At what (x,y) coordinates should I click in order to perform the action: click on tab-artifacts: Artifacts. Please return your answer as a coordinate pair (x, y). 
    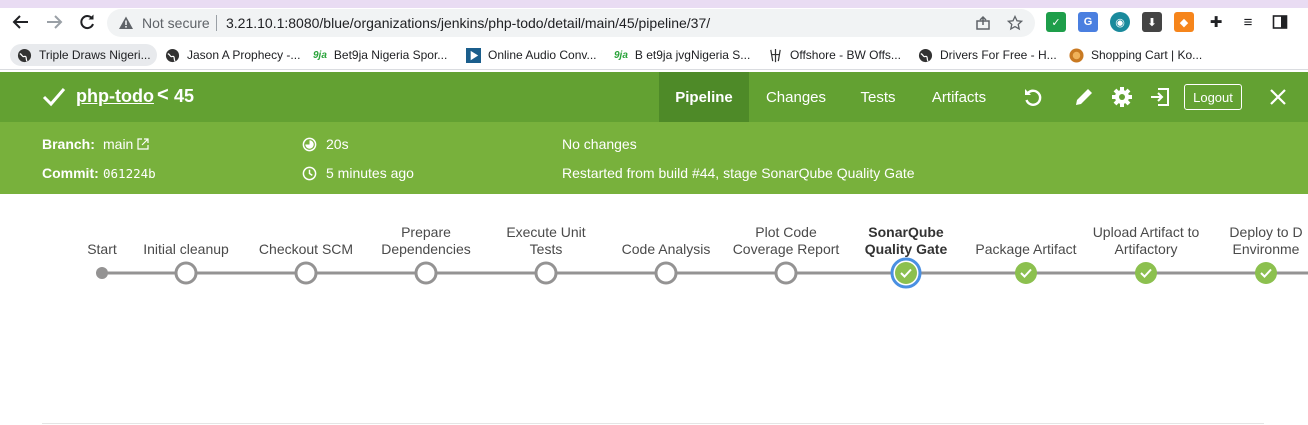
    Looking at the image, I should click on (959, 97).